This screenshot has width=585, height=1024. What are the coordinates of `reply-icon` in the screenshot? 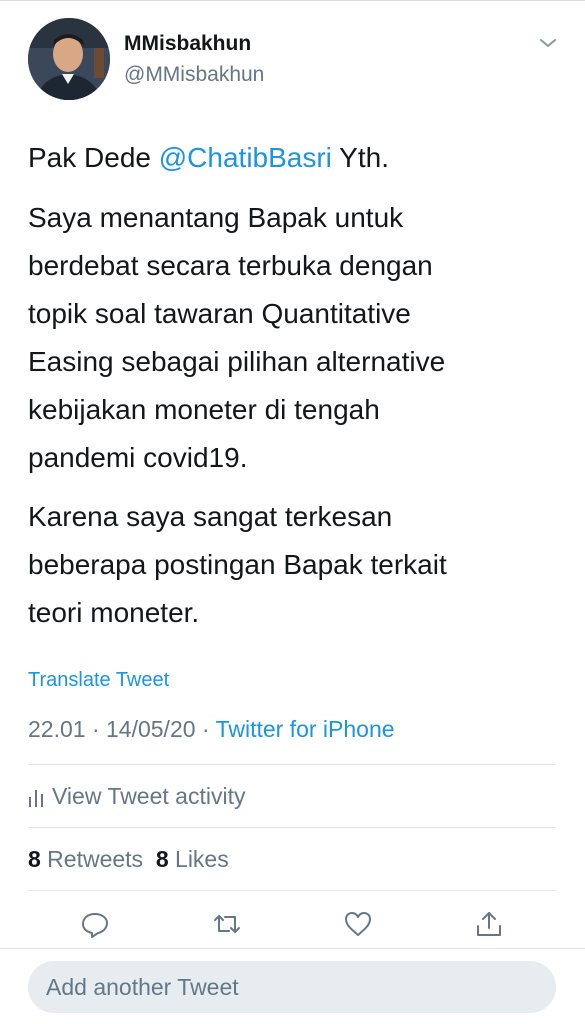 It's located at (95, 924).